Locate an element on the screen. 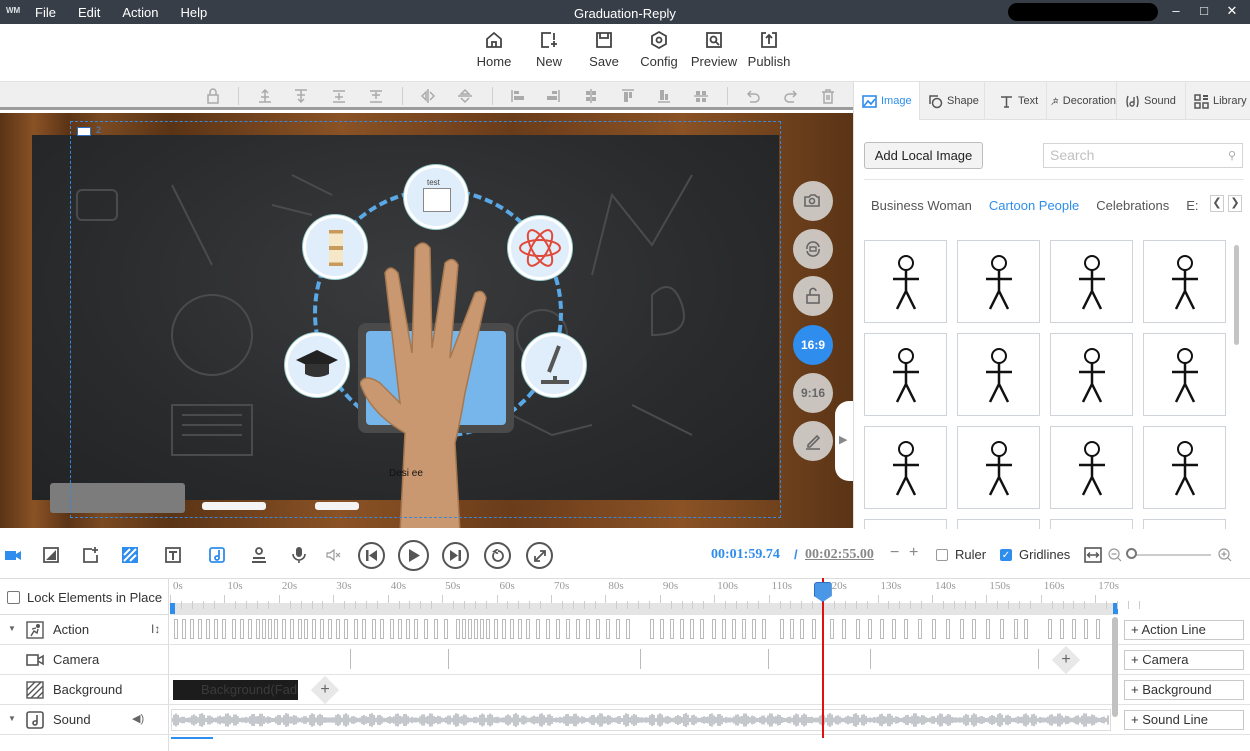 Image resolution: width=1250 pixels, height=751 pixels. tab-library: Library is located at coordinates (1218, 101).